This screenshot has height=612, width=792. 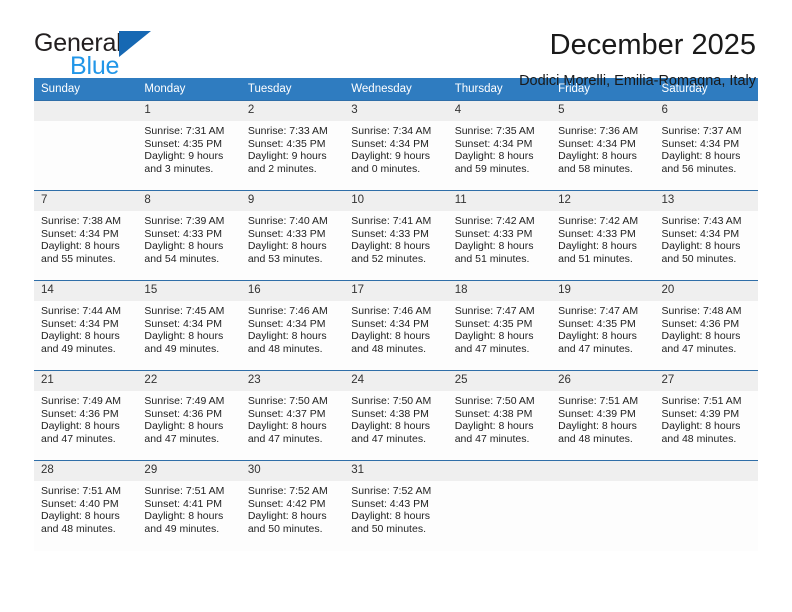 What do you see at coordinates (396, 291) in the screenshot?
I see `day-number: 17` at bounding box center [396, 291].